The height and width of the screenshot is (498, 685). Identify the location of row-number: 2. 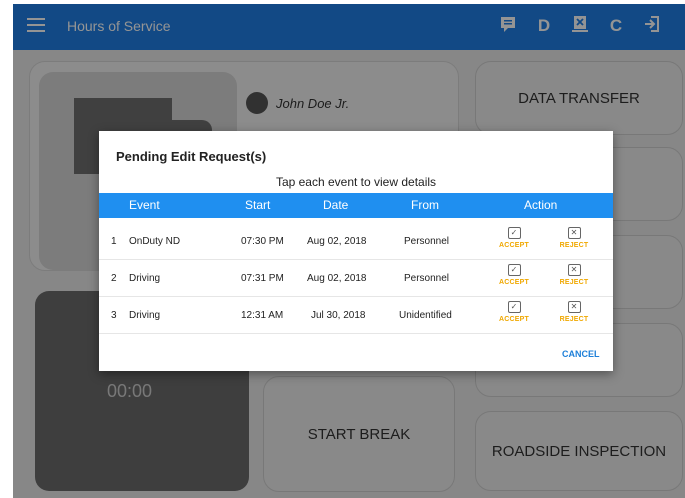
(114, 278).